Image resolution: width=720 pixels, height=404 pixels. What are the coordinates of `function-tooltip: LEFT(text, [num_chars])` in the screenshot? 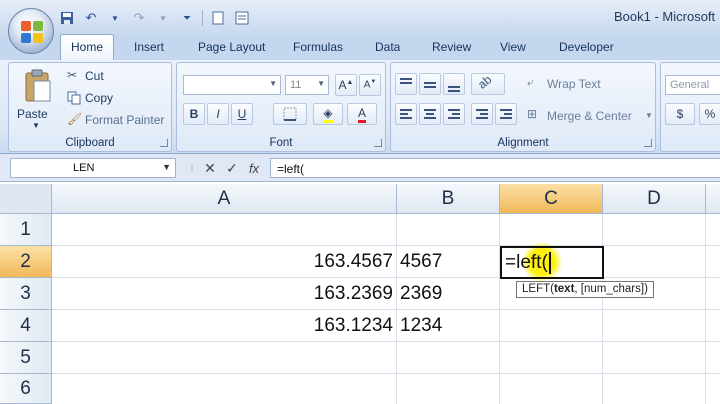 It's located at (585, 289).